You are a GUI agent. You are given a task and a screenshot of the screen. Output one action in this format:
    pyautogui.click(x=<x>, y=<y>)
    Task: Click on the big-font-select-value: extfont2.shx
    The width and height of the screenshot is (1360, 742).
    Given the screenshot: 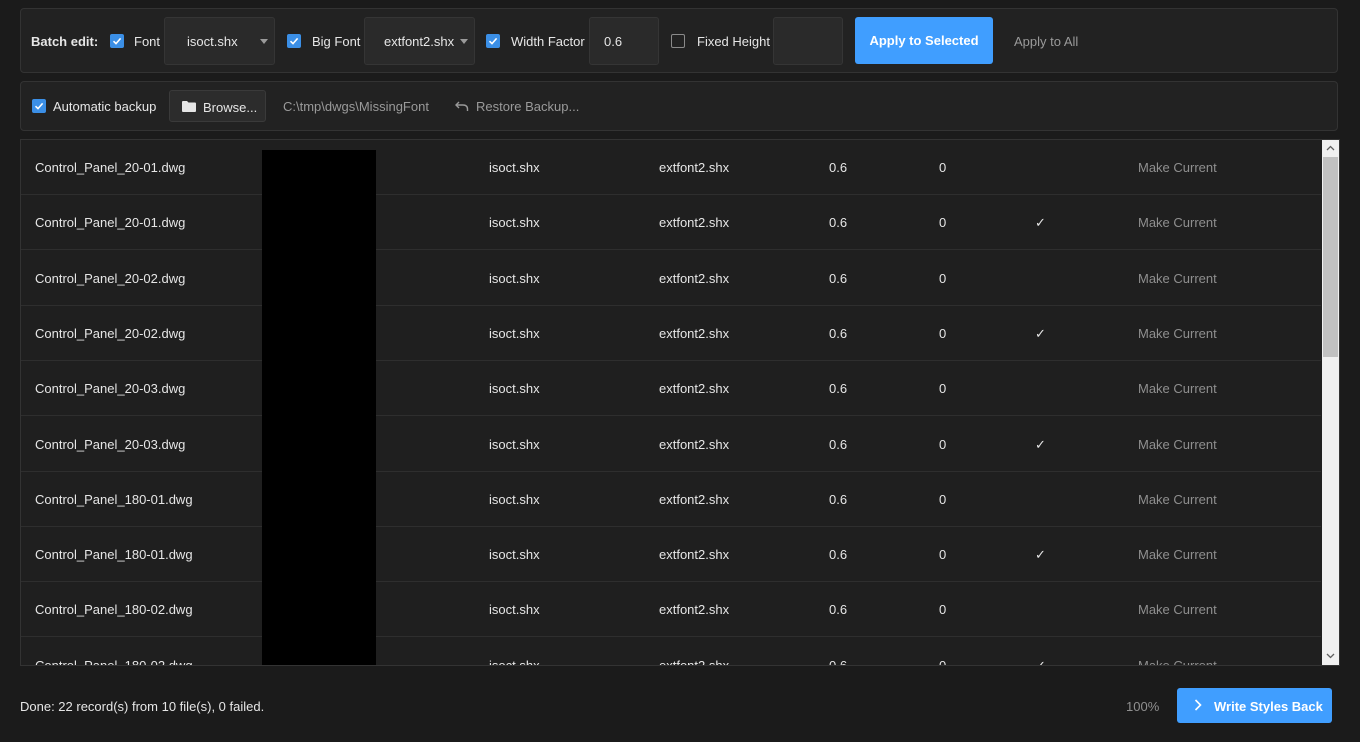 What is the action you would take?
    pyautogui.click(x=419, y=41)
    